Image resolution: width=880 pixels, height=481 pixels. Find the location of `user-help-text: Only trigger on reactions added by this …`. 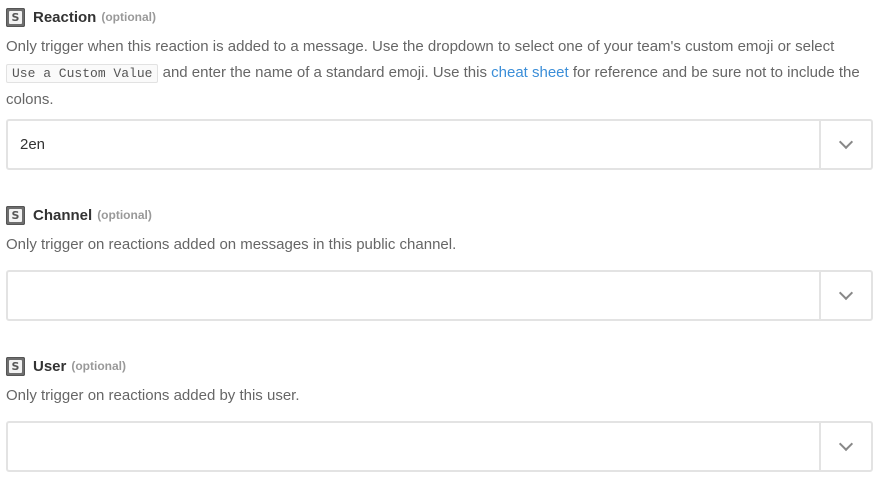

user-help-text: Only trigger on reactions added by this … is located at coordinates (153, 395).